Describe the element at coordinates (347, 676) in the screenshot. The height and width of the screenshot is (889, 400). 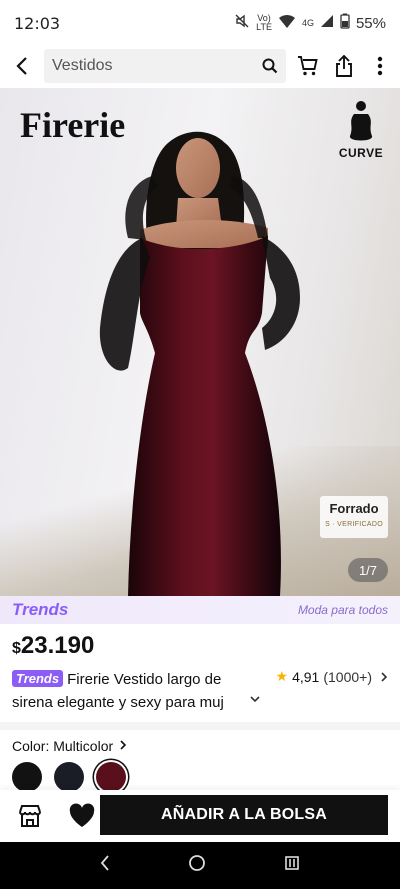
I see `review-count: (1000+)` at that location.